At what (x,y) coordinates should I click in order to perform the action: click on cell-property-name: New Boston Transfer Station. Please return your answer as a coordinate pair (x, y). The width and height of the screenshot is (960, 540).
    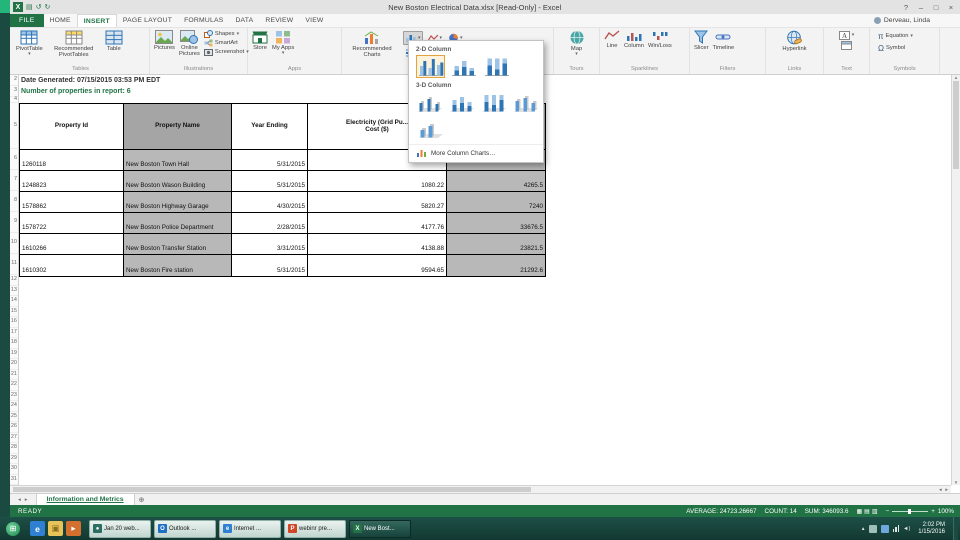
    Looking at the image, I should click on (178, 244).